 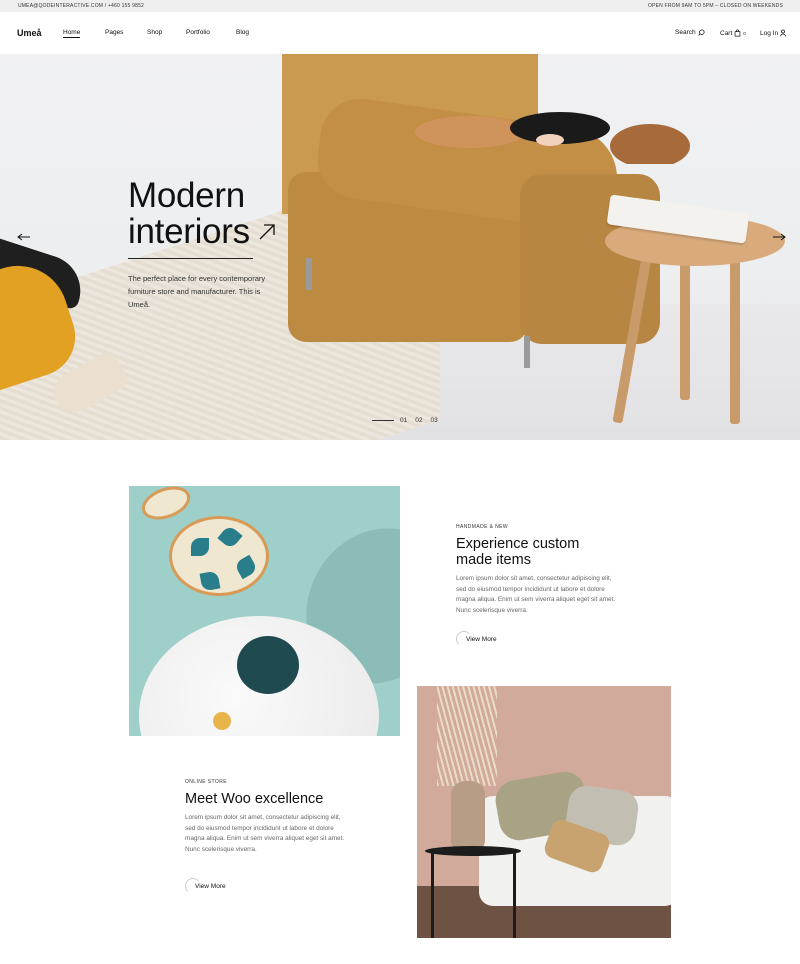 What do you see at coordinates (409, 420) in the screenshot?
I see `slide-pager: 01 02 03` at bounding box center [409, 420].